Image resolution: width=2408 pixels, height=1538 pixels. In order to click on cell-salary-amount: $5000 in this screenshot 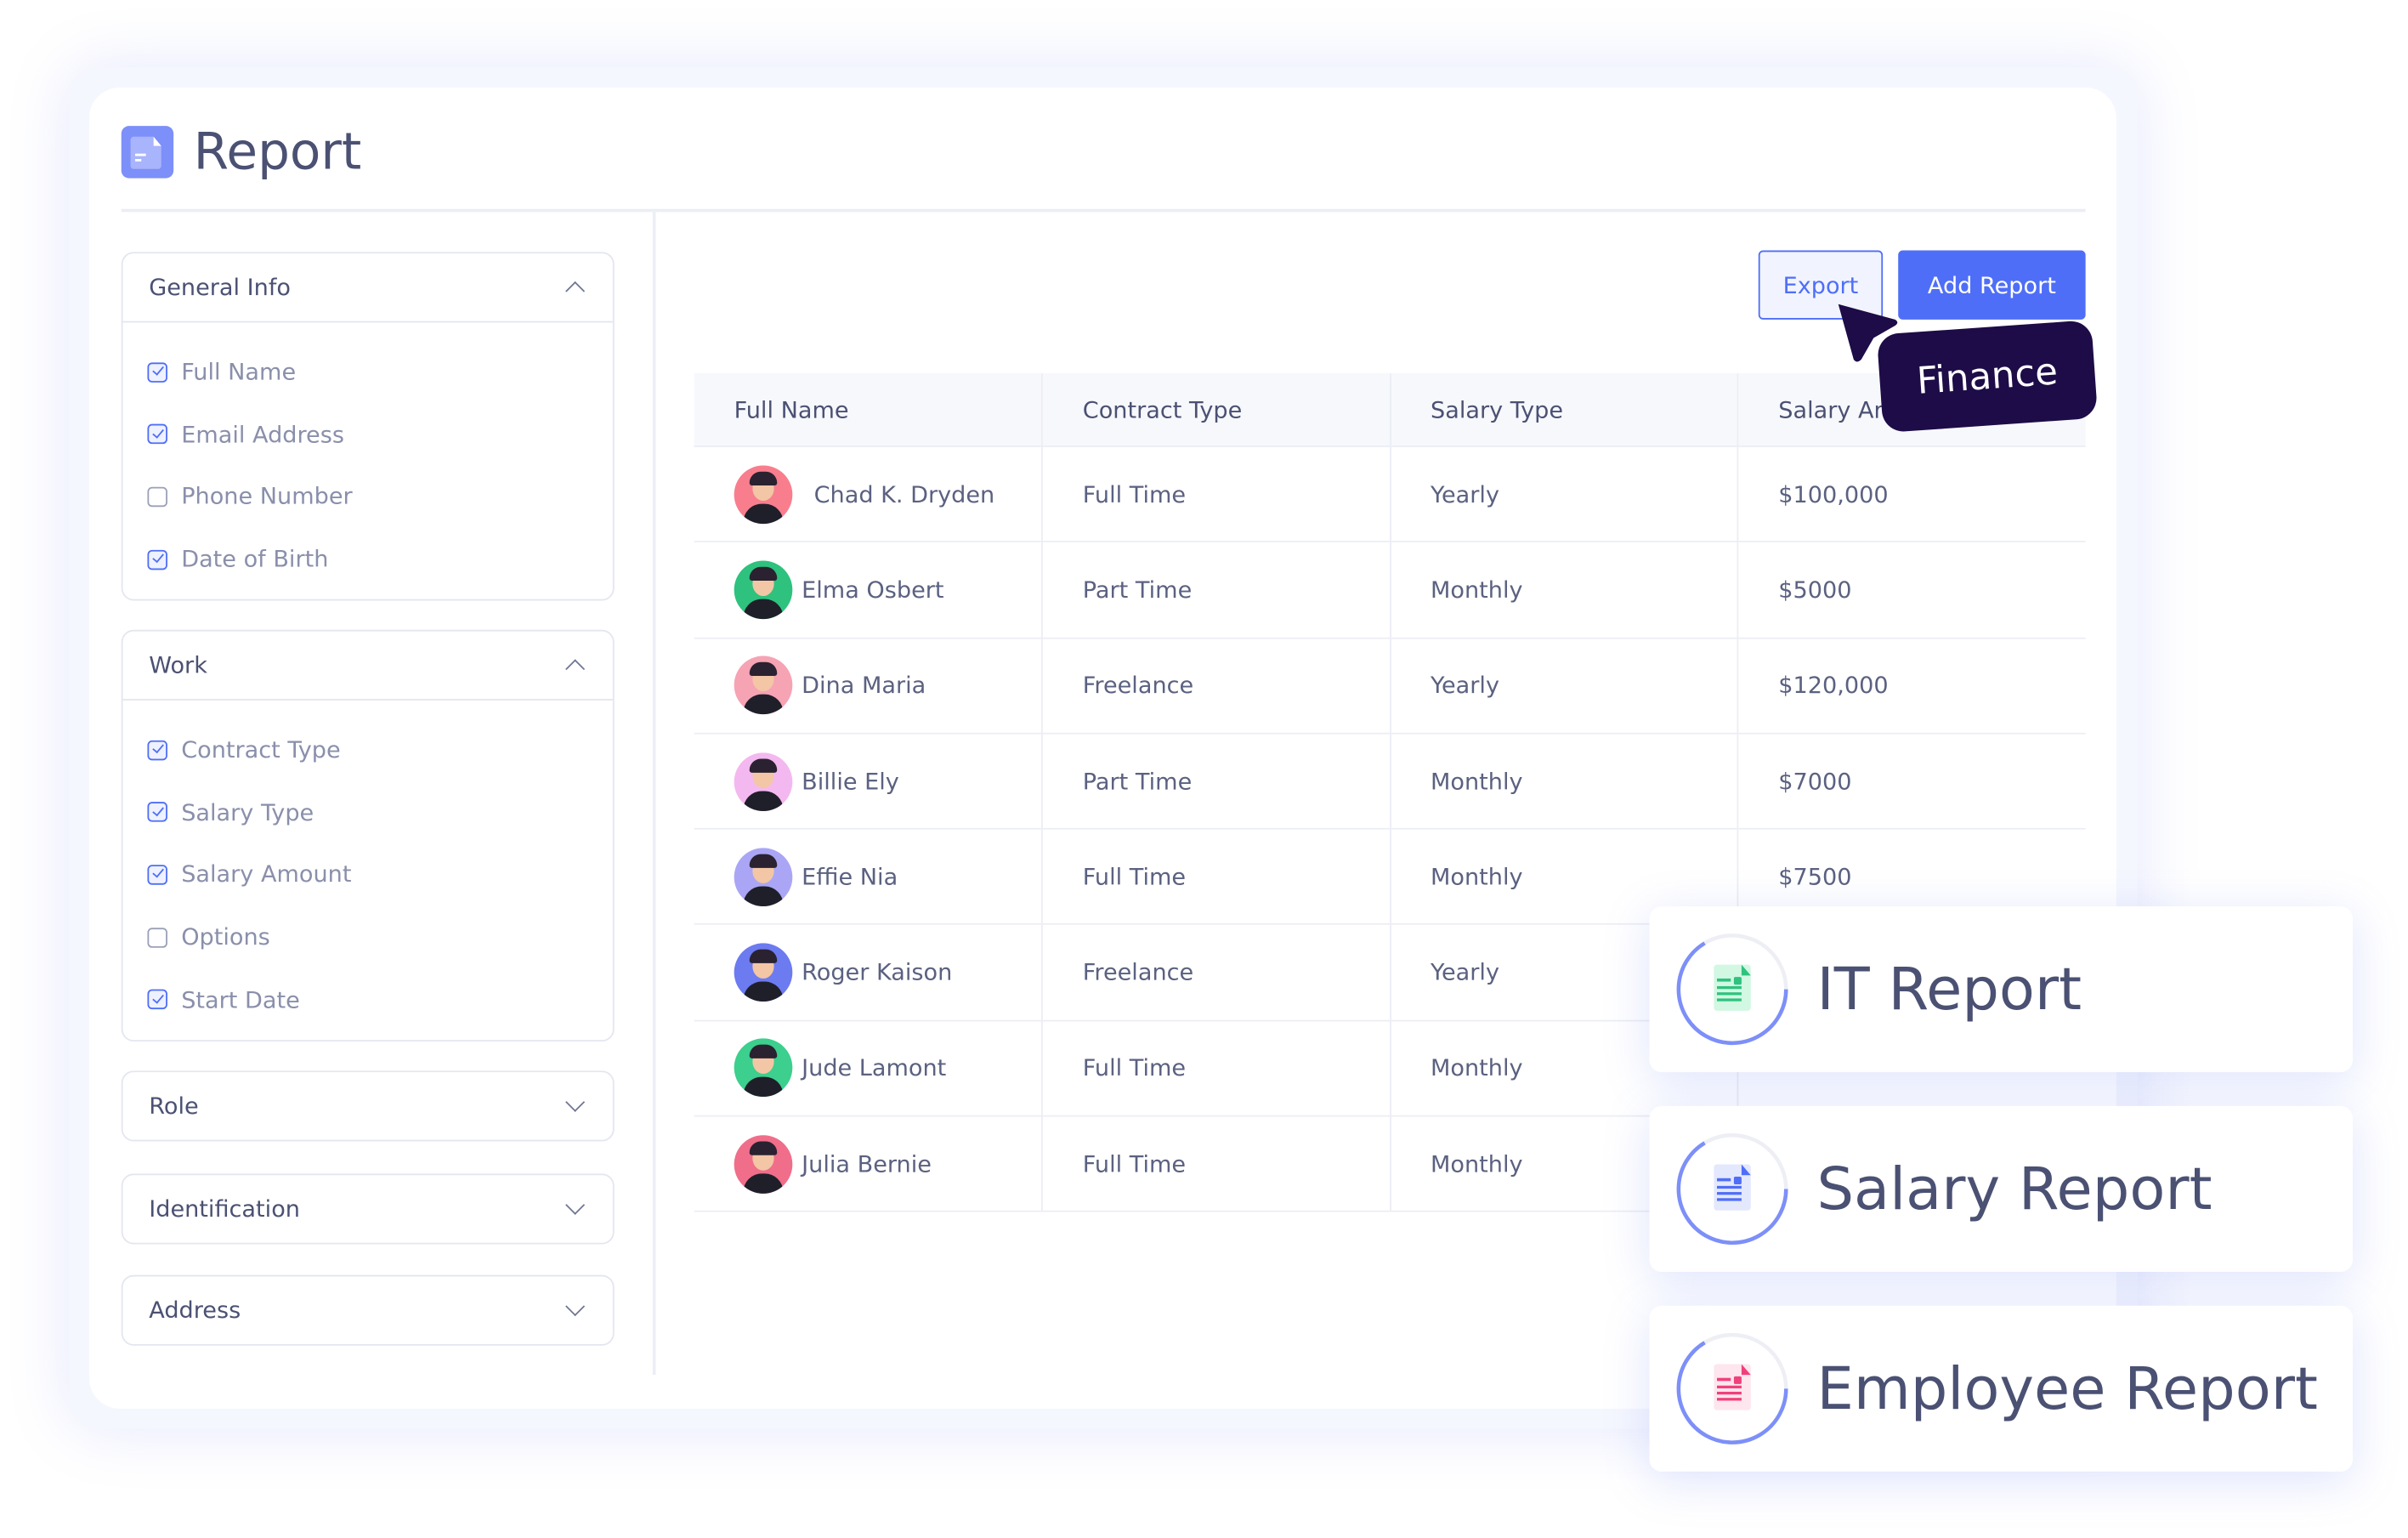, I will do `click(1912, 590)`.